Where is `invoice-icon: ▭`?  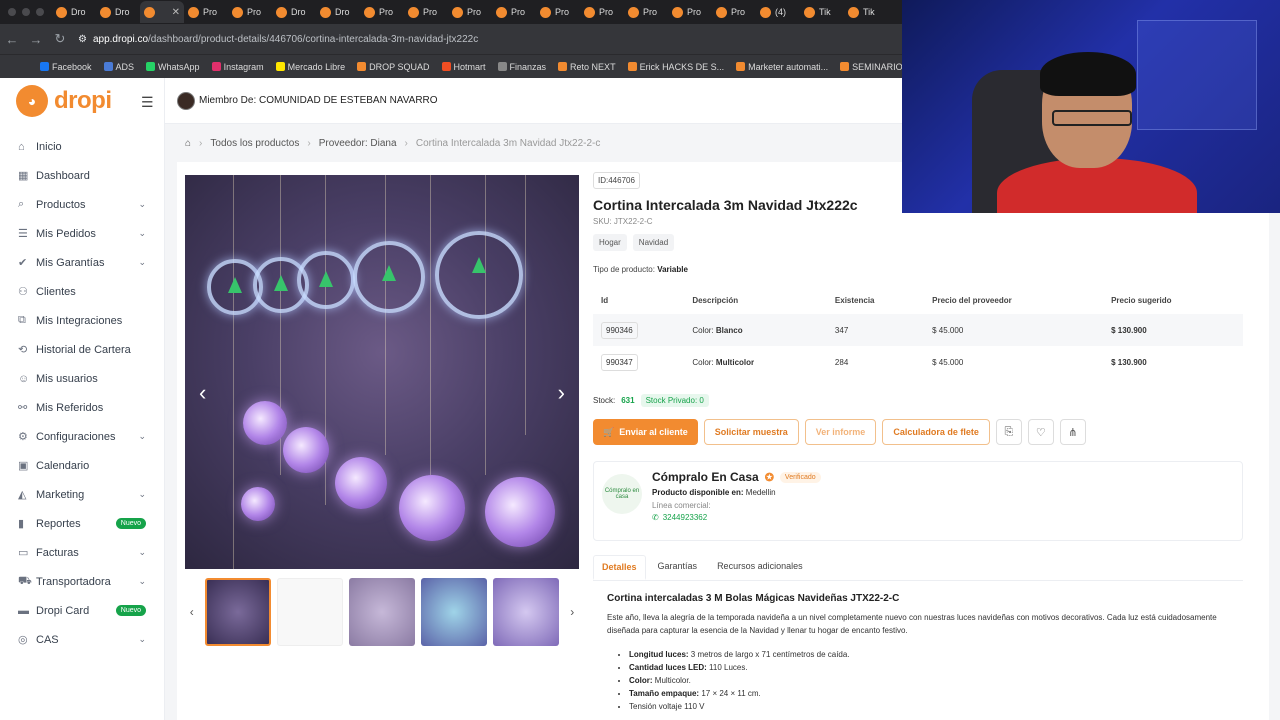 invoice-icon: ▭ is located at coordinates (23, 553).